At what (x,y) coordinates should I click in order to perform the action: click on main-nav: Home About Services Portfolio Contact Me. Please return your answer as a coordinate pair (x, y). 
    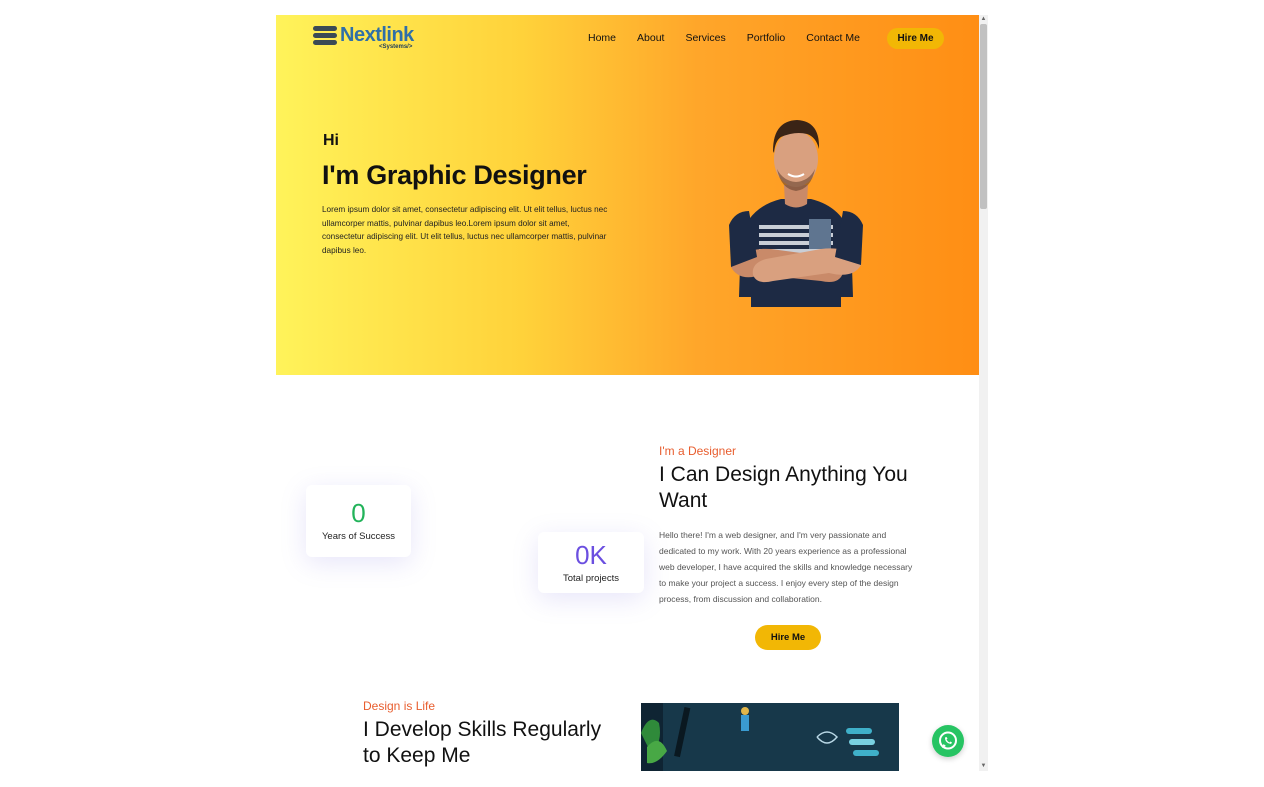
    Looking at the image, I should click on (734, 38).